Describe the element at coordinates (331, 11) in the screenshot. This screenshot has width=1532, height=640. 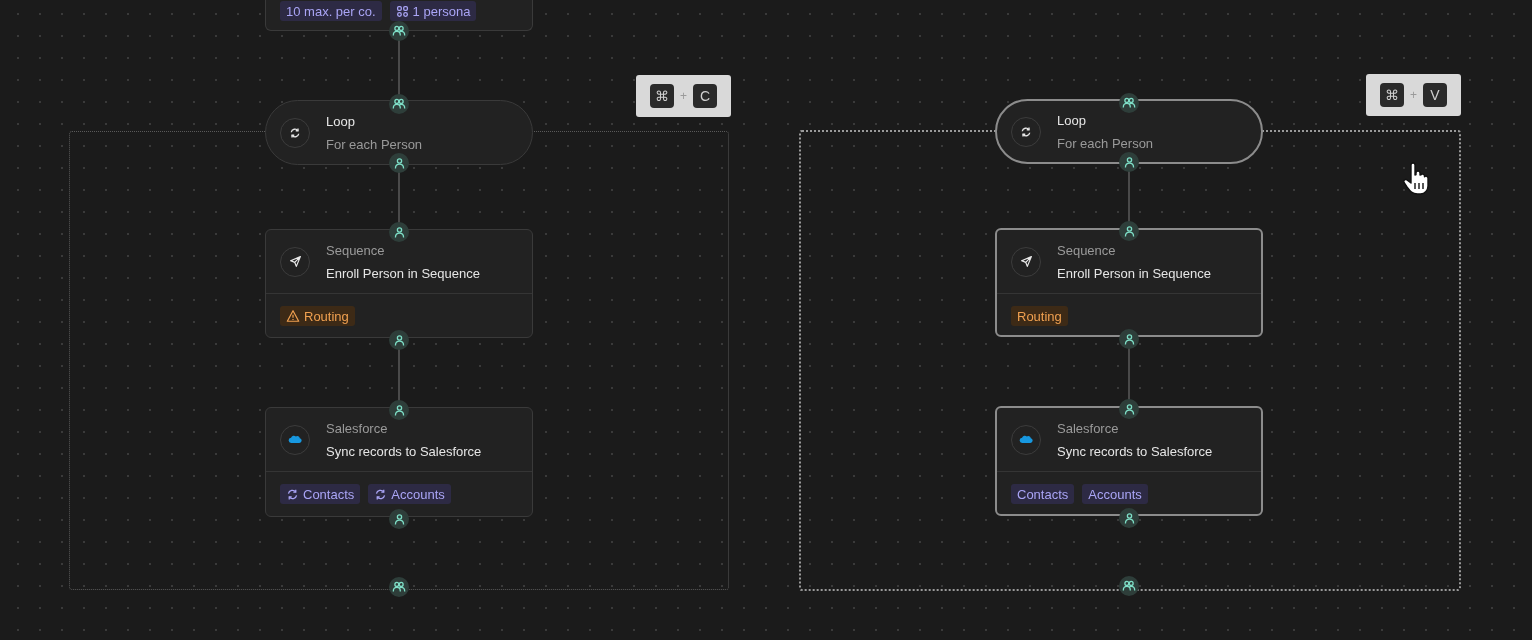
I see `tag-label: 10 max. per co.` at that location.